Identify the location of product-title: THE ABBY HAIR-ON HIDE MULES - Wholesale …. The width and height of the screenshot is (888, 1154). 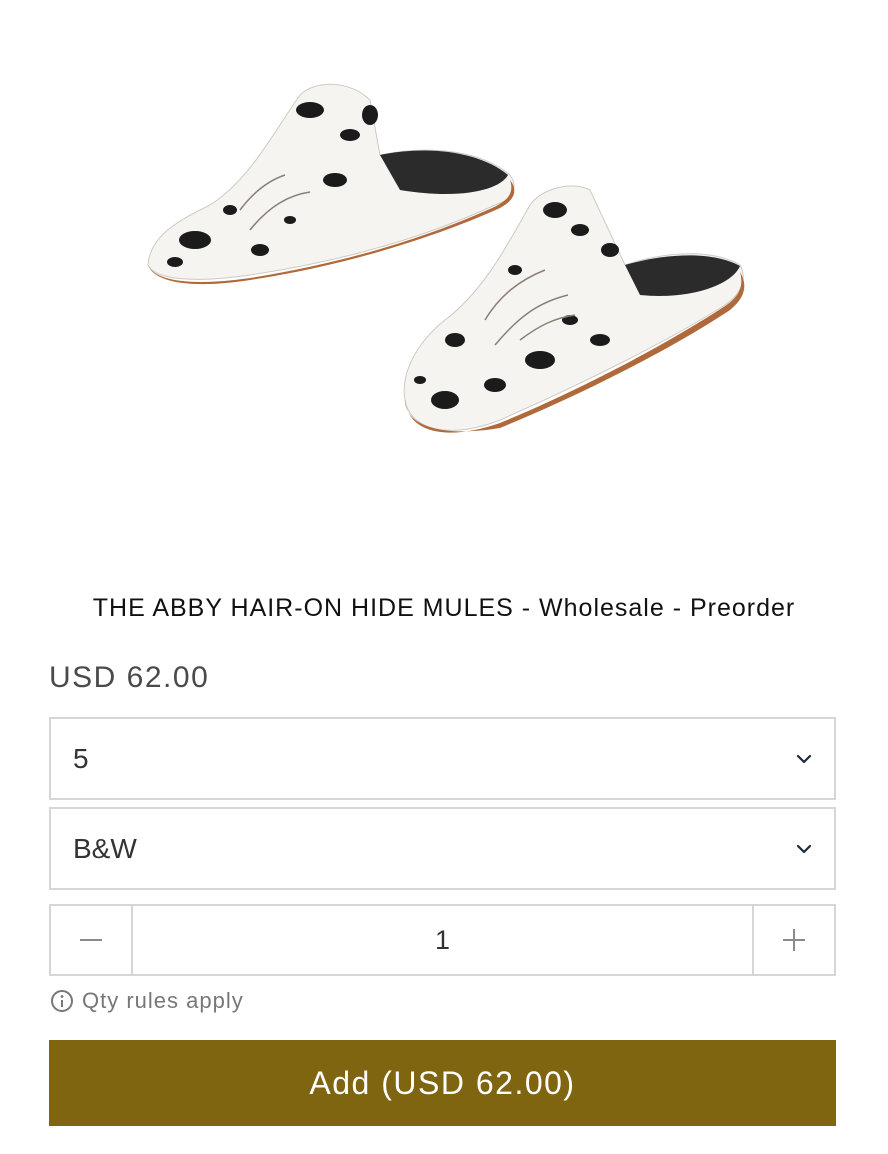
(444, 608).